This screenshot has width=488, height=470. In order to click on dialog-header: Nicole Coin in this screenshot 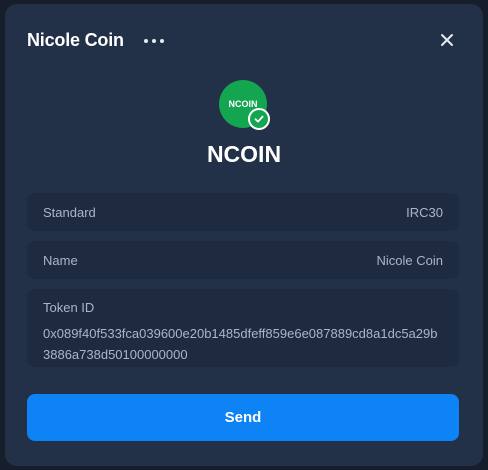, I will do `click(95, 40)`.